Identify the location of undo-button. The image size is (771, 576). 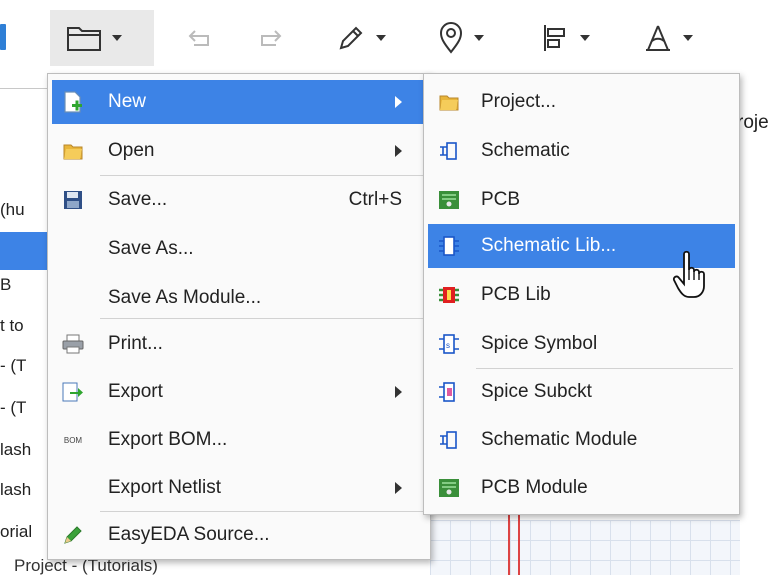
(200, 38).